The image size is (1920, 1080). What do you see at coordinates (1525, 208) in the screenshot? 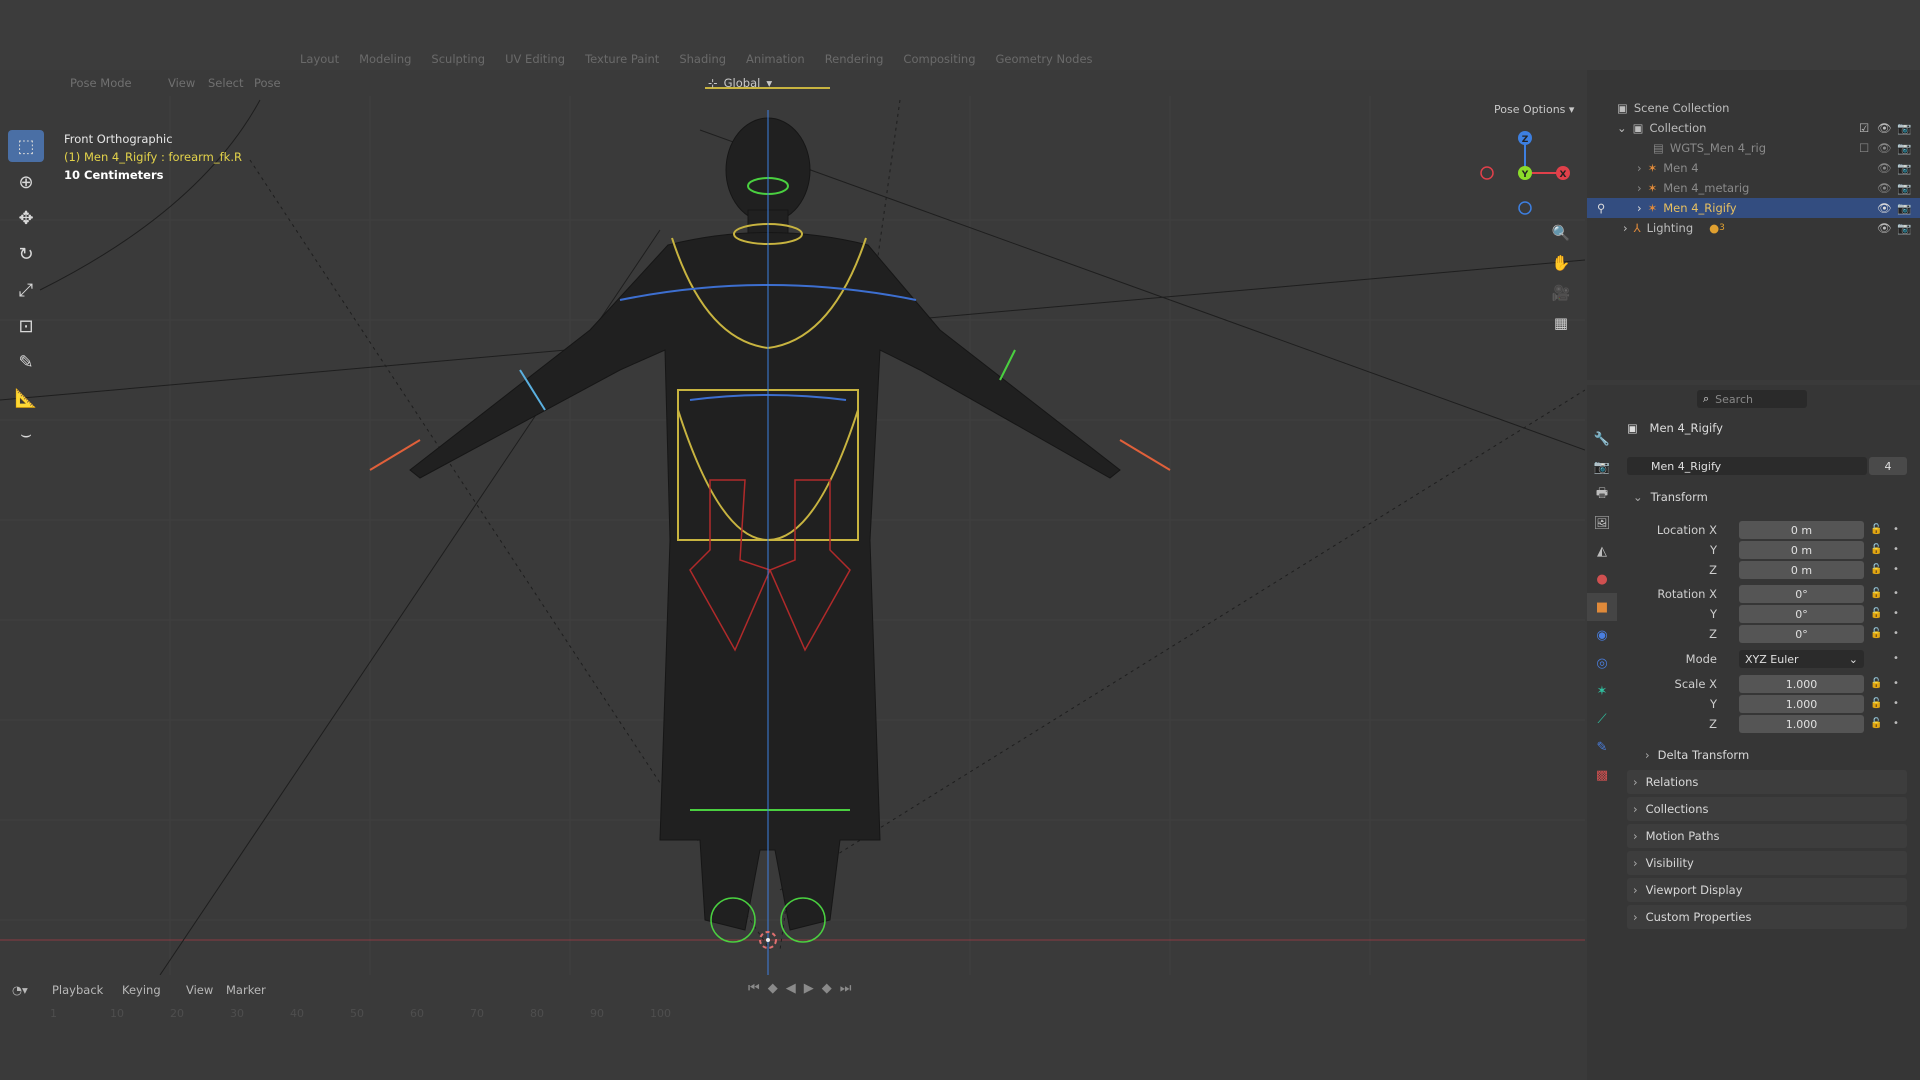
I see `neg-z-axis-handle` at bounding box center [1525, 208].